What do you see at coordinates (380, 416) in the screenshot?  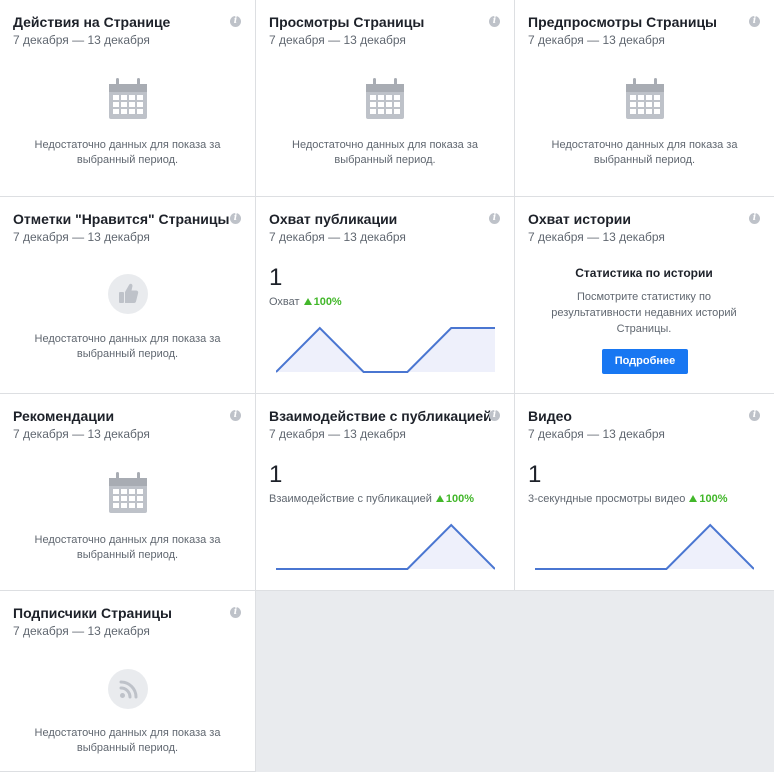 I see `card-title: Взаимодействие с публикацией` at bounding box center [380, 416].